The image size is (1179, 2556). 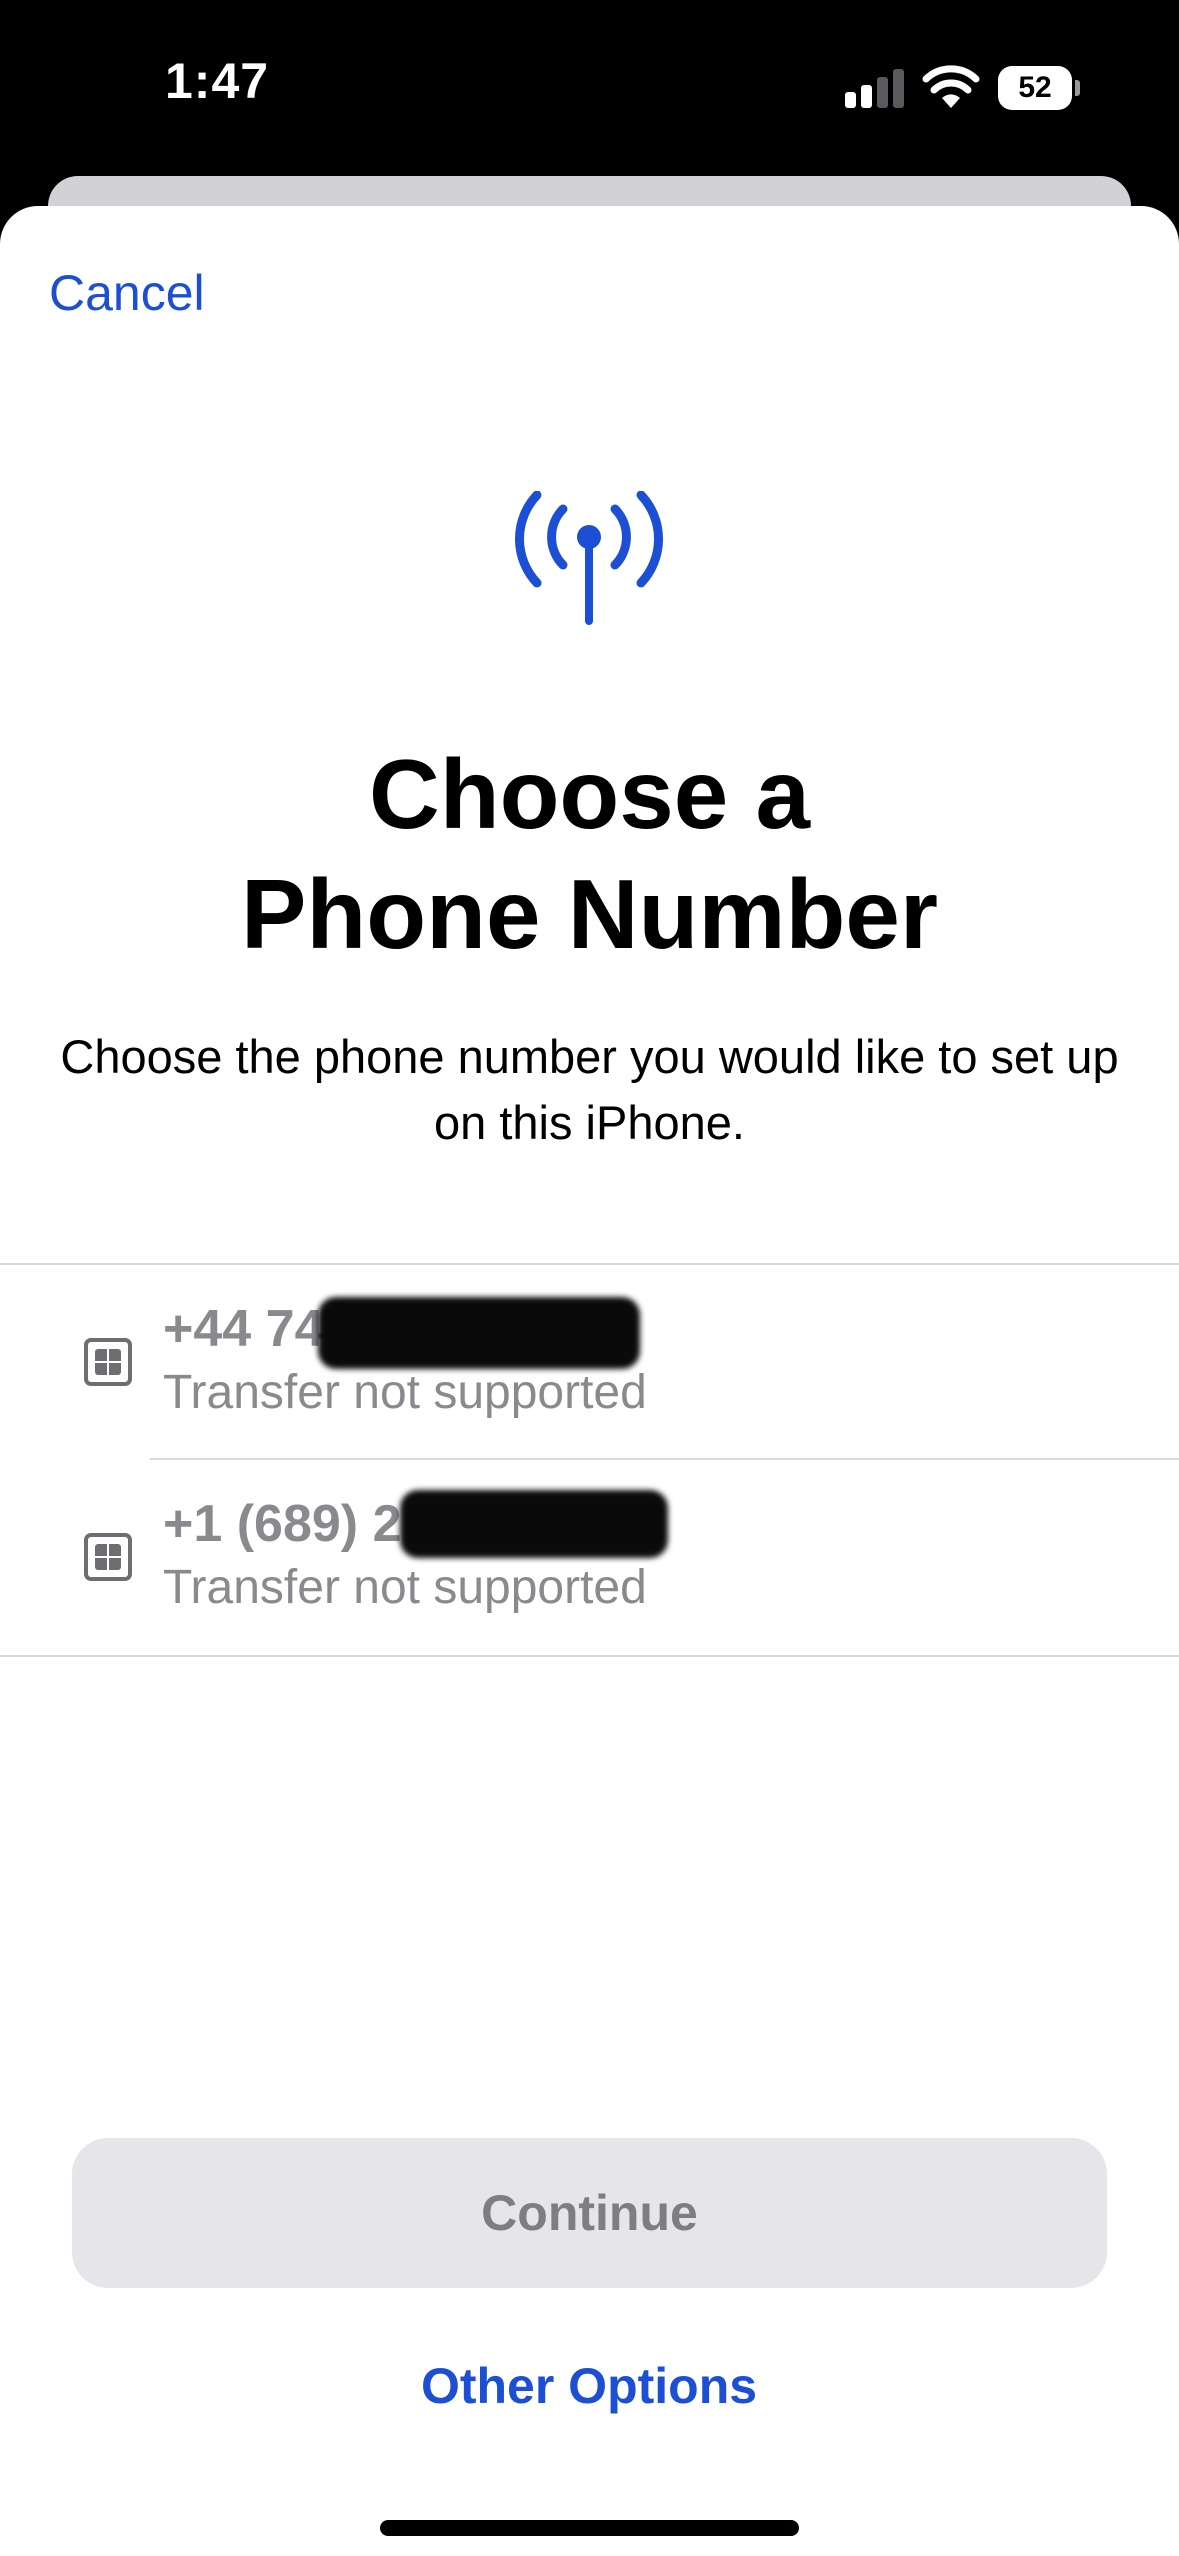 I want to click on phone-number: +44 74, so click(x=243, y=1329).